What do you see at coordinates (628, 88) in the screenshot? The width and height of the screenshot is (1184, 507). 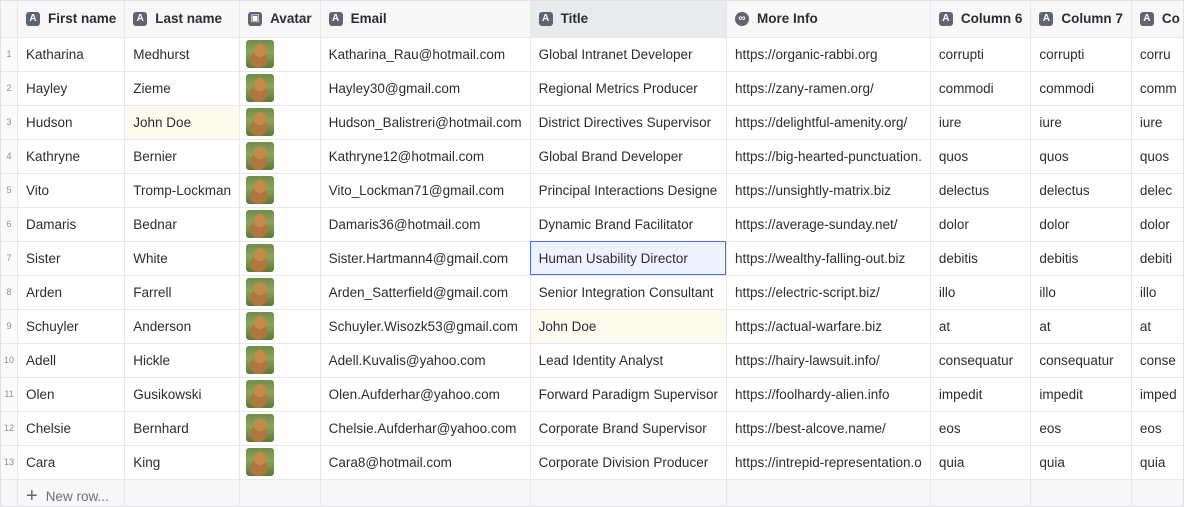 I see `cell-title: Regional Metrics Producer` at bounding box center [628, 88].